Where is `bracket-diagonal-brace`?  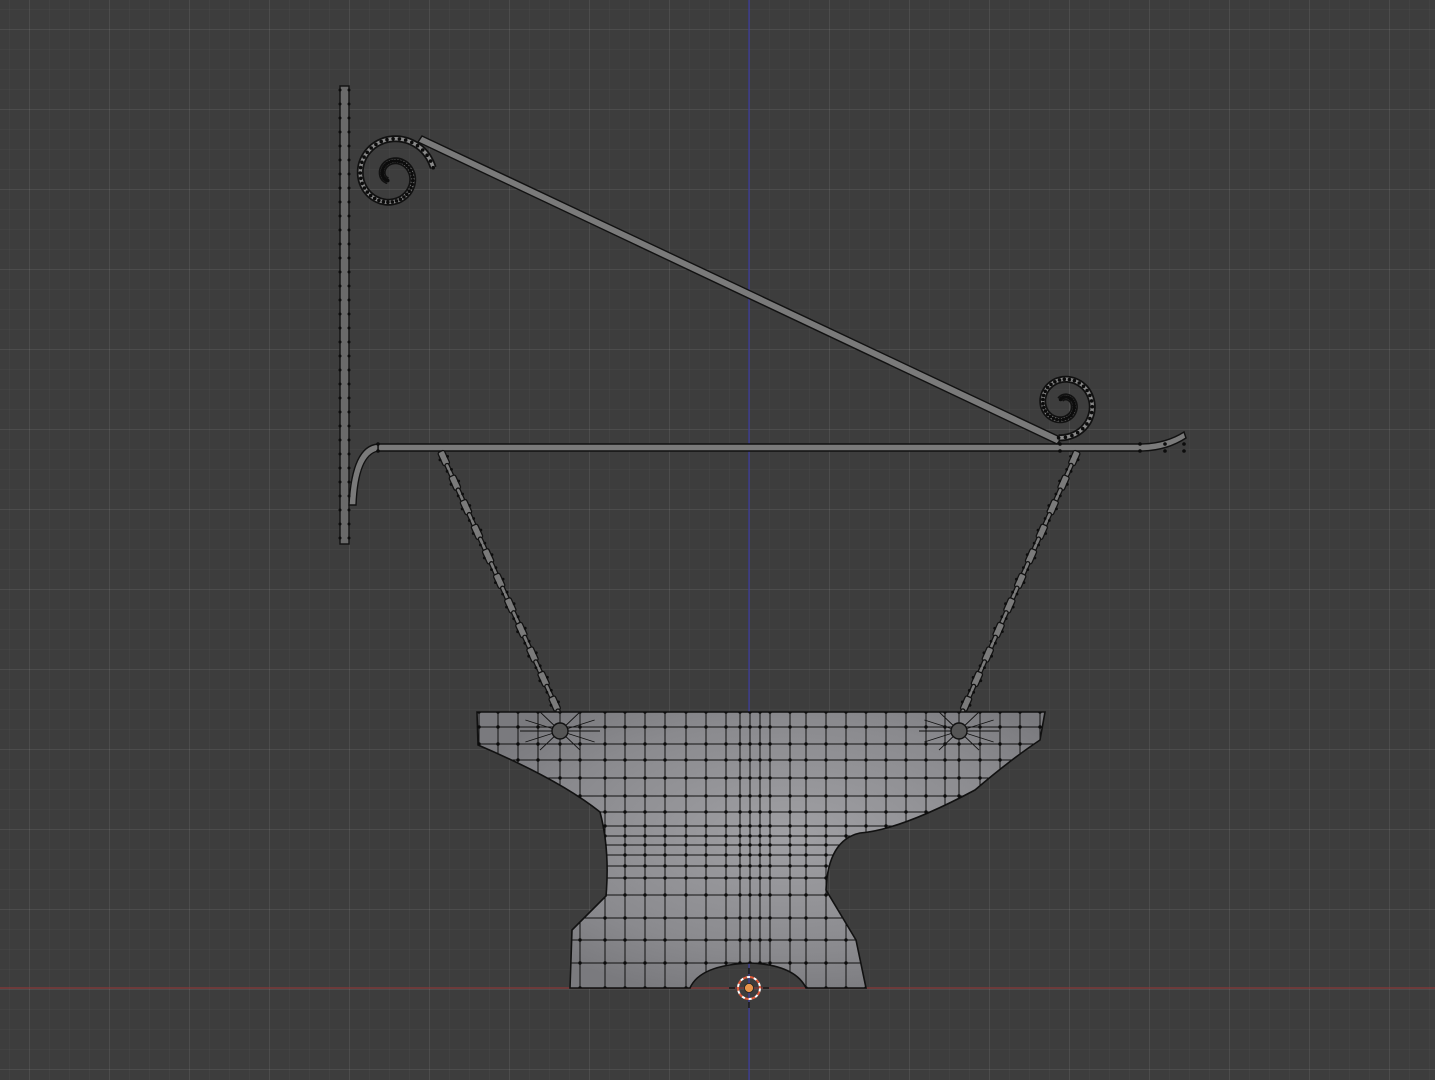 bracket-diagonal-brace is located at coordinates (740, 290).